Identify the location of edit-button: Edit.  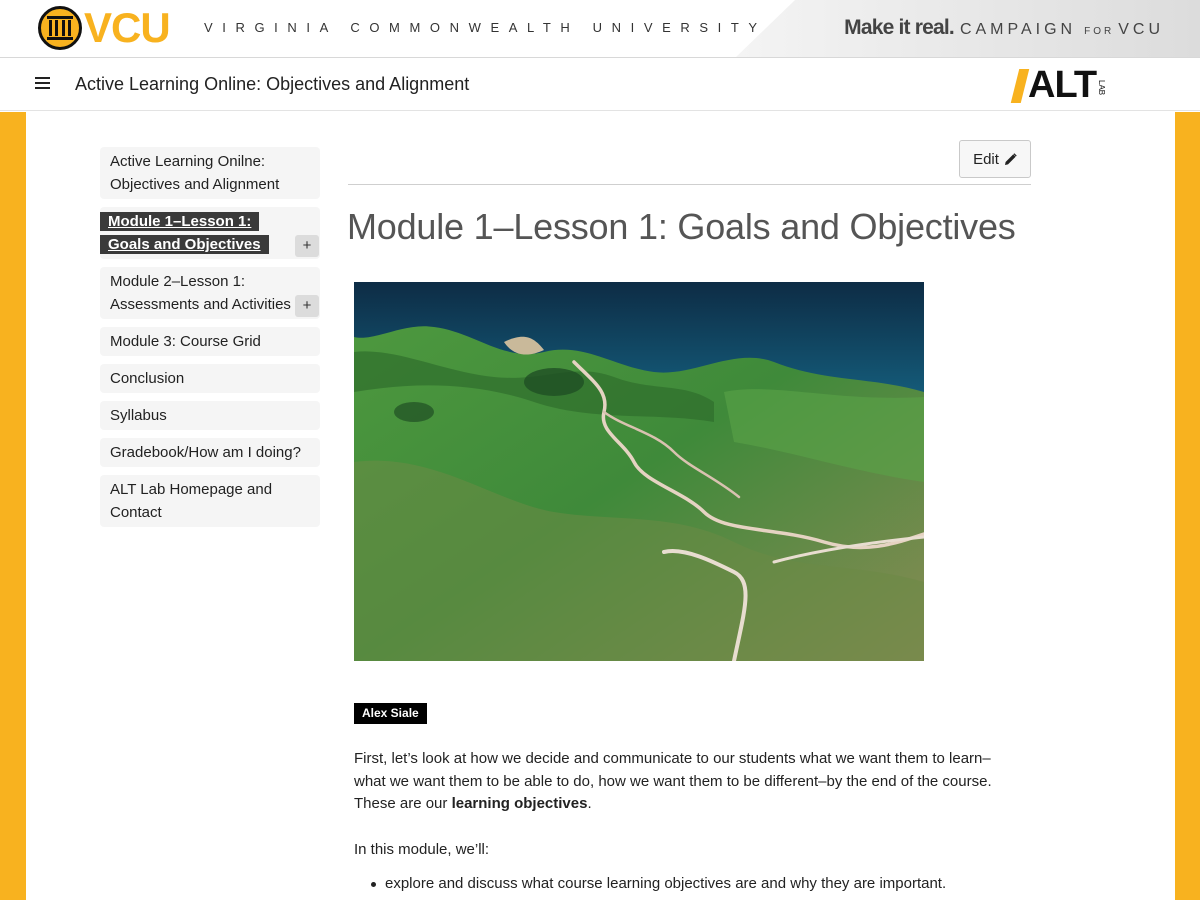
(995, 159).